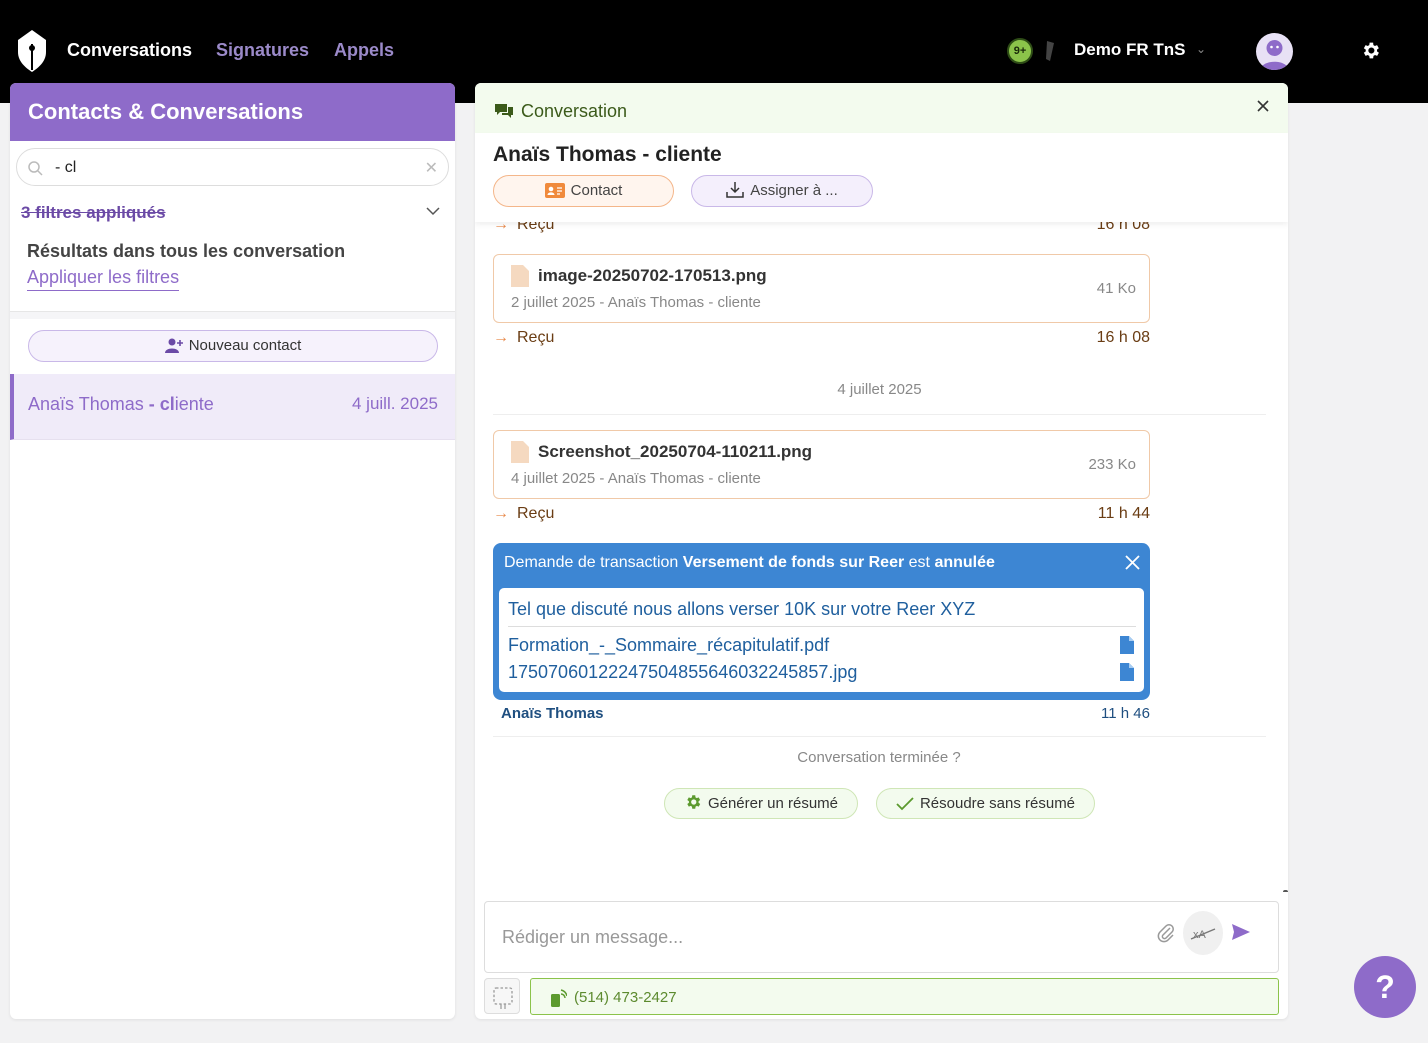  What do you see at coordinates (394, 403) in the screenshot?
I see `contact-date: 4 juill. 2025` at bounding box center [394, 403].